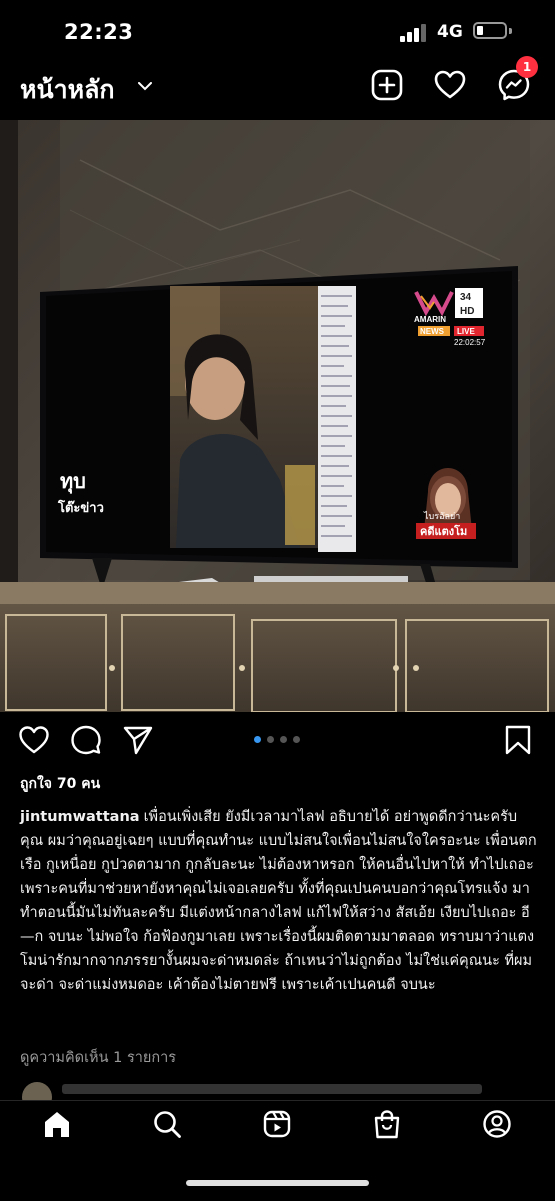  Describe the element at coordinates (432, 331) in the screenshot. I see `svg-text: NEWS` at that location.